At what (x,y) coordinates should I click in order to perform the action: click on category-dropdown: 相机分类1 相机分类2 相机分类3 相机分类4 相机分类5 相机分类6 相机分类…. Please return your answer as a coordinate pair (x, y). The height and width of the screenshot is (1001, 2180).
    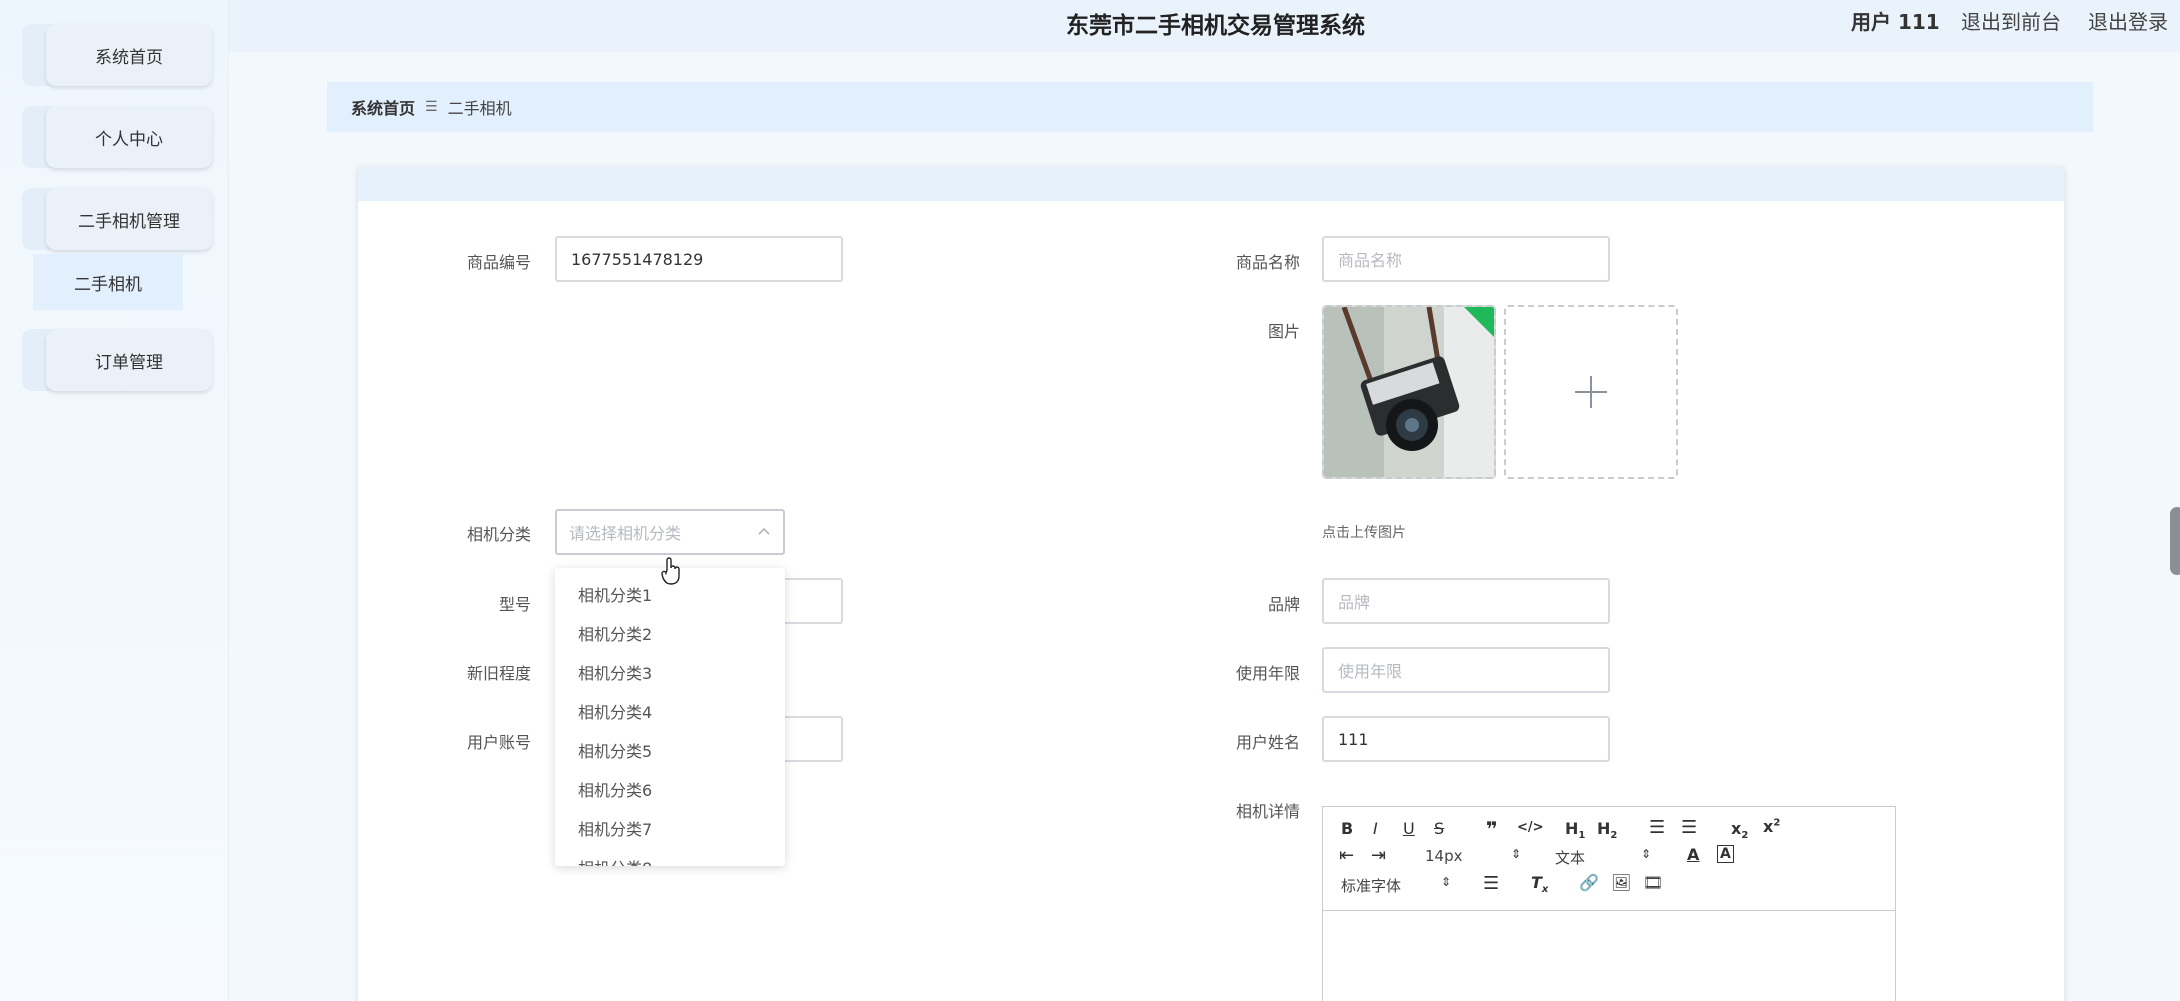
    Looking at the image, I should click on (670, 717).